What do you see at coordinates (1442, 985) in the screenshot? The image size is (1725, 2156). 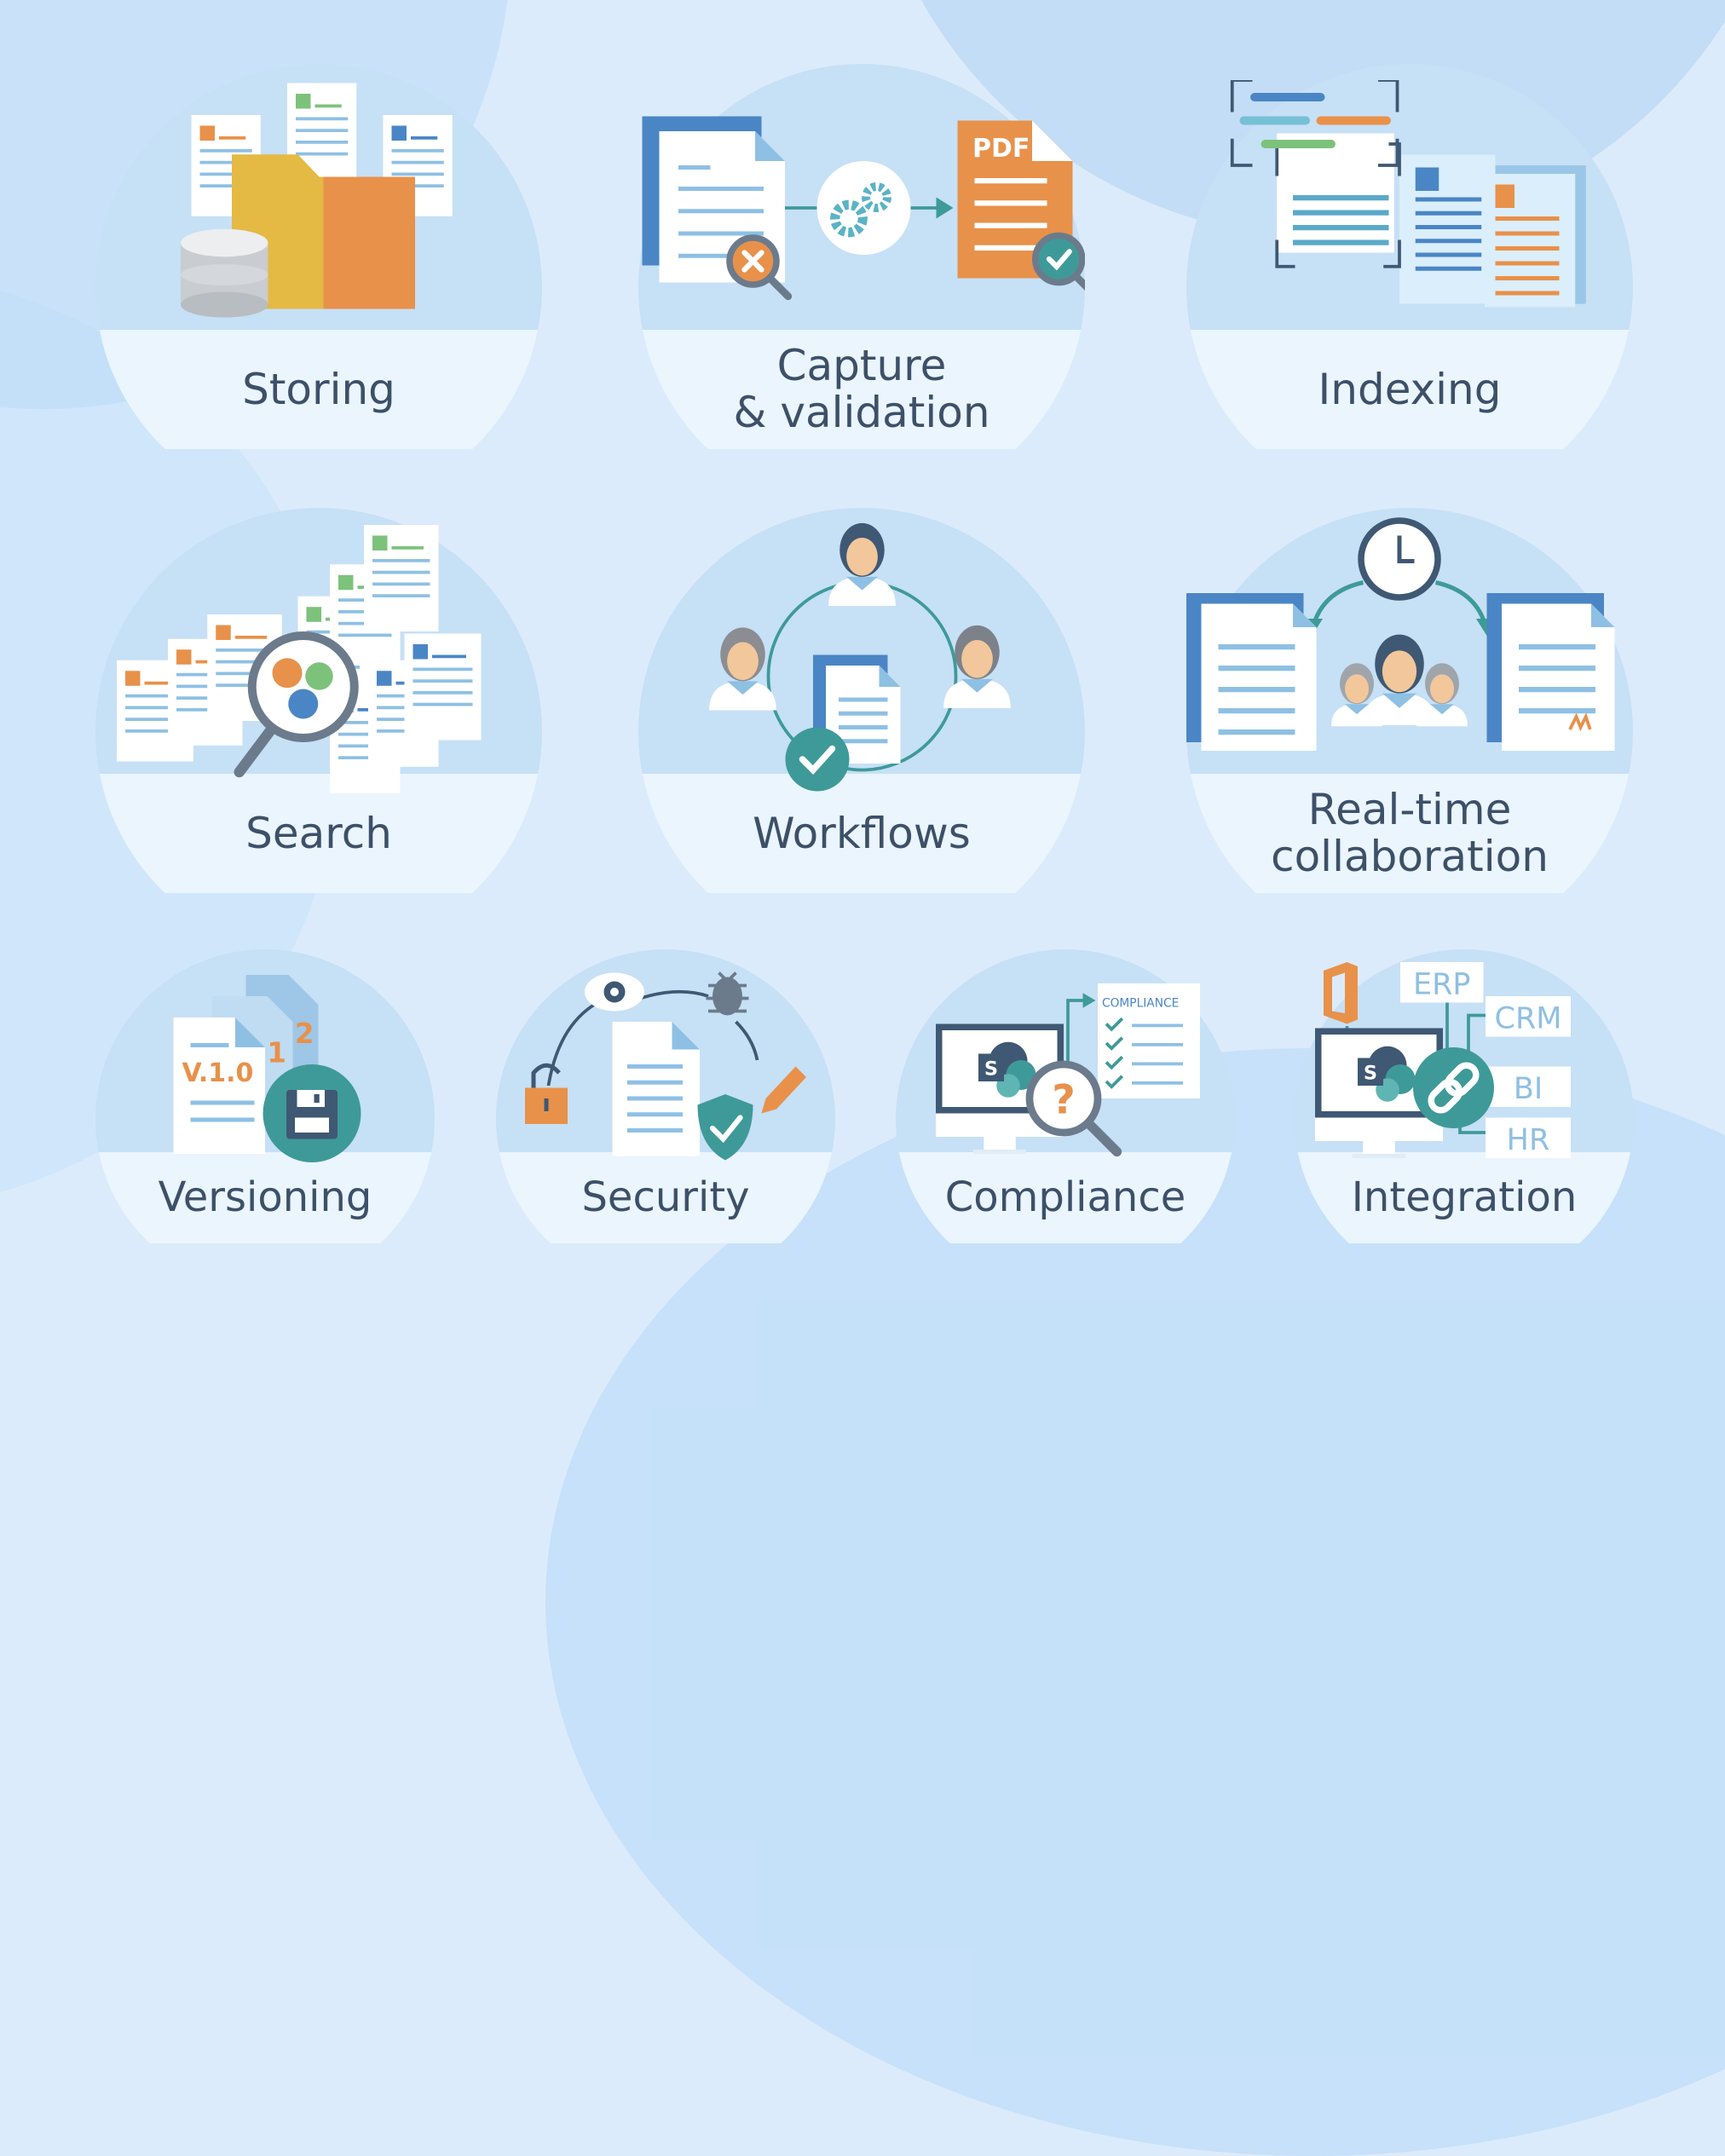 I see `svg-text: ERP` at bounding box center [1442, 985].